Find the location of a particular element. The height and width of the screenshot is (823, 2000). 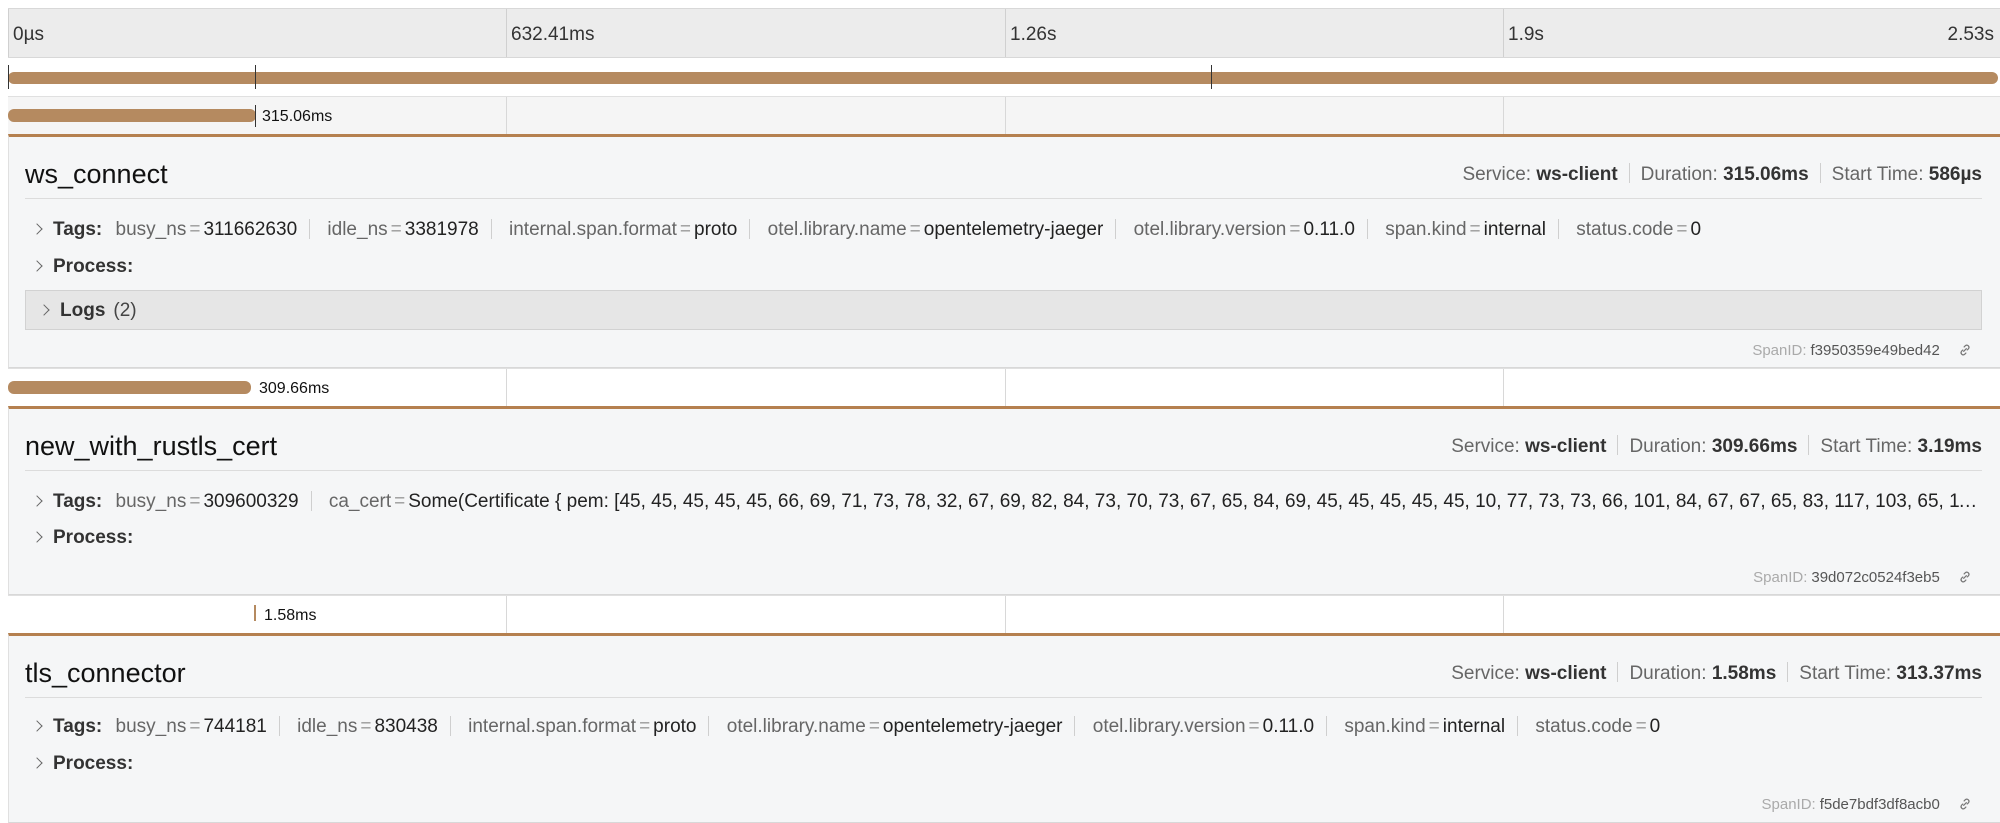

tag-key: internal.span.format is located at coordinates (593, 229).